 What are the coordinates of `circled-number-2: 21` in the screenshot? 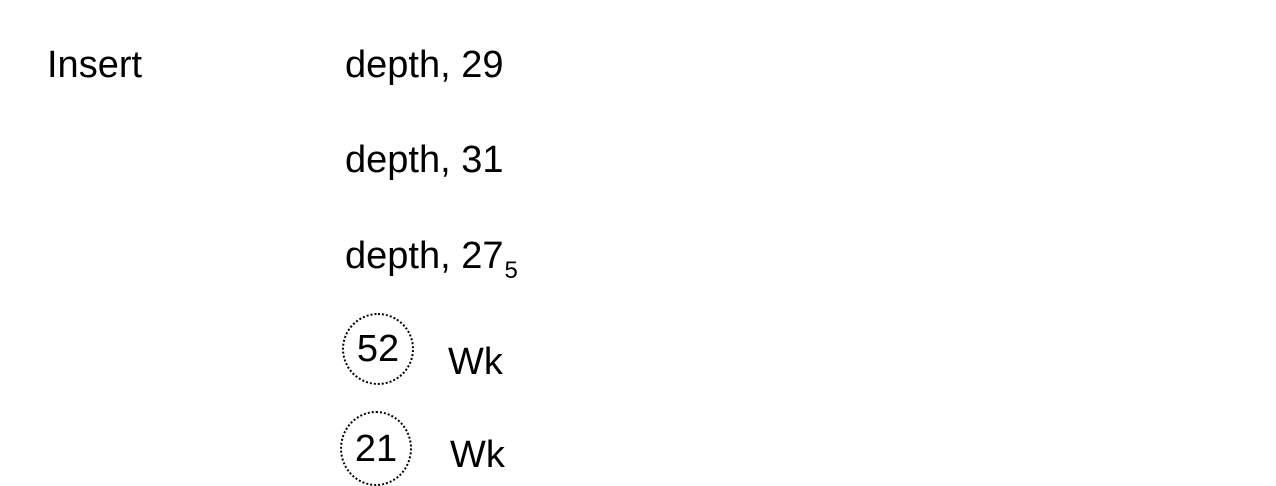 It's located at (376, 448).